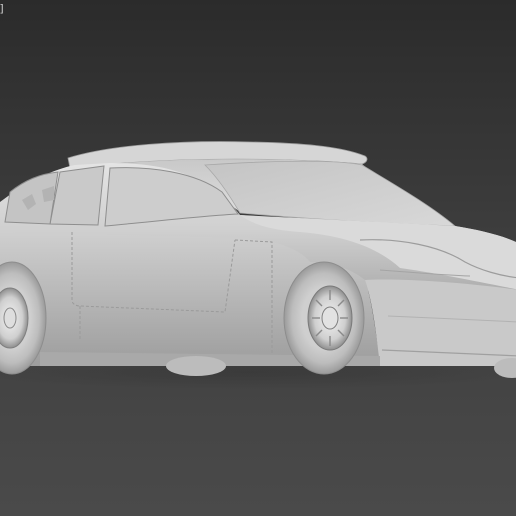 This screenshot has width=516, height=516. What do you see at coordinates (324, 318) in the screenshot?
I see `front-wheel` at bounding box center [324, 318].